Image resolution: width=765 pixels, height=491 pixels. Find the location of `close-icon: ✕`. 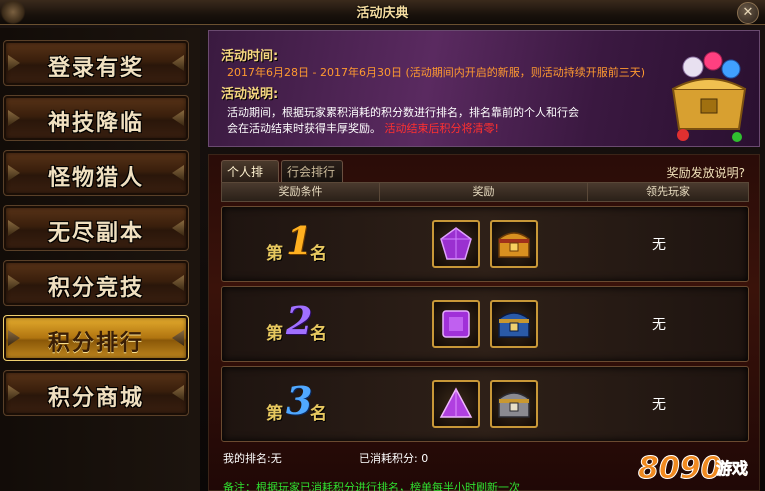

close-icon: ✕ is located at coordinates (748, 13).